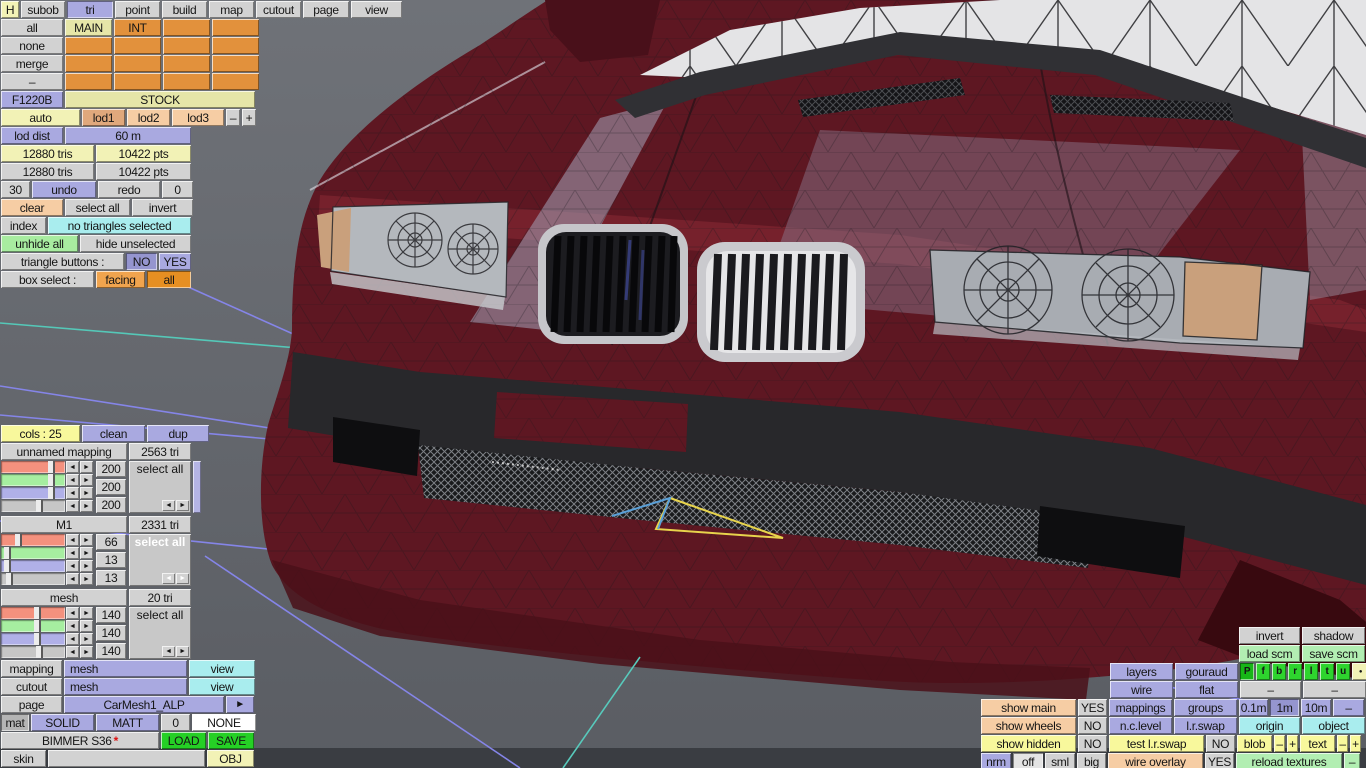  I want to click on mat-solid-button: SOLID, so click(62, 722).